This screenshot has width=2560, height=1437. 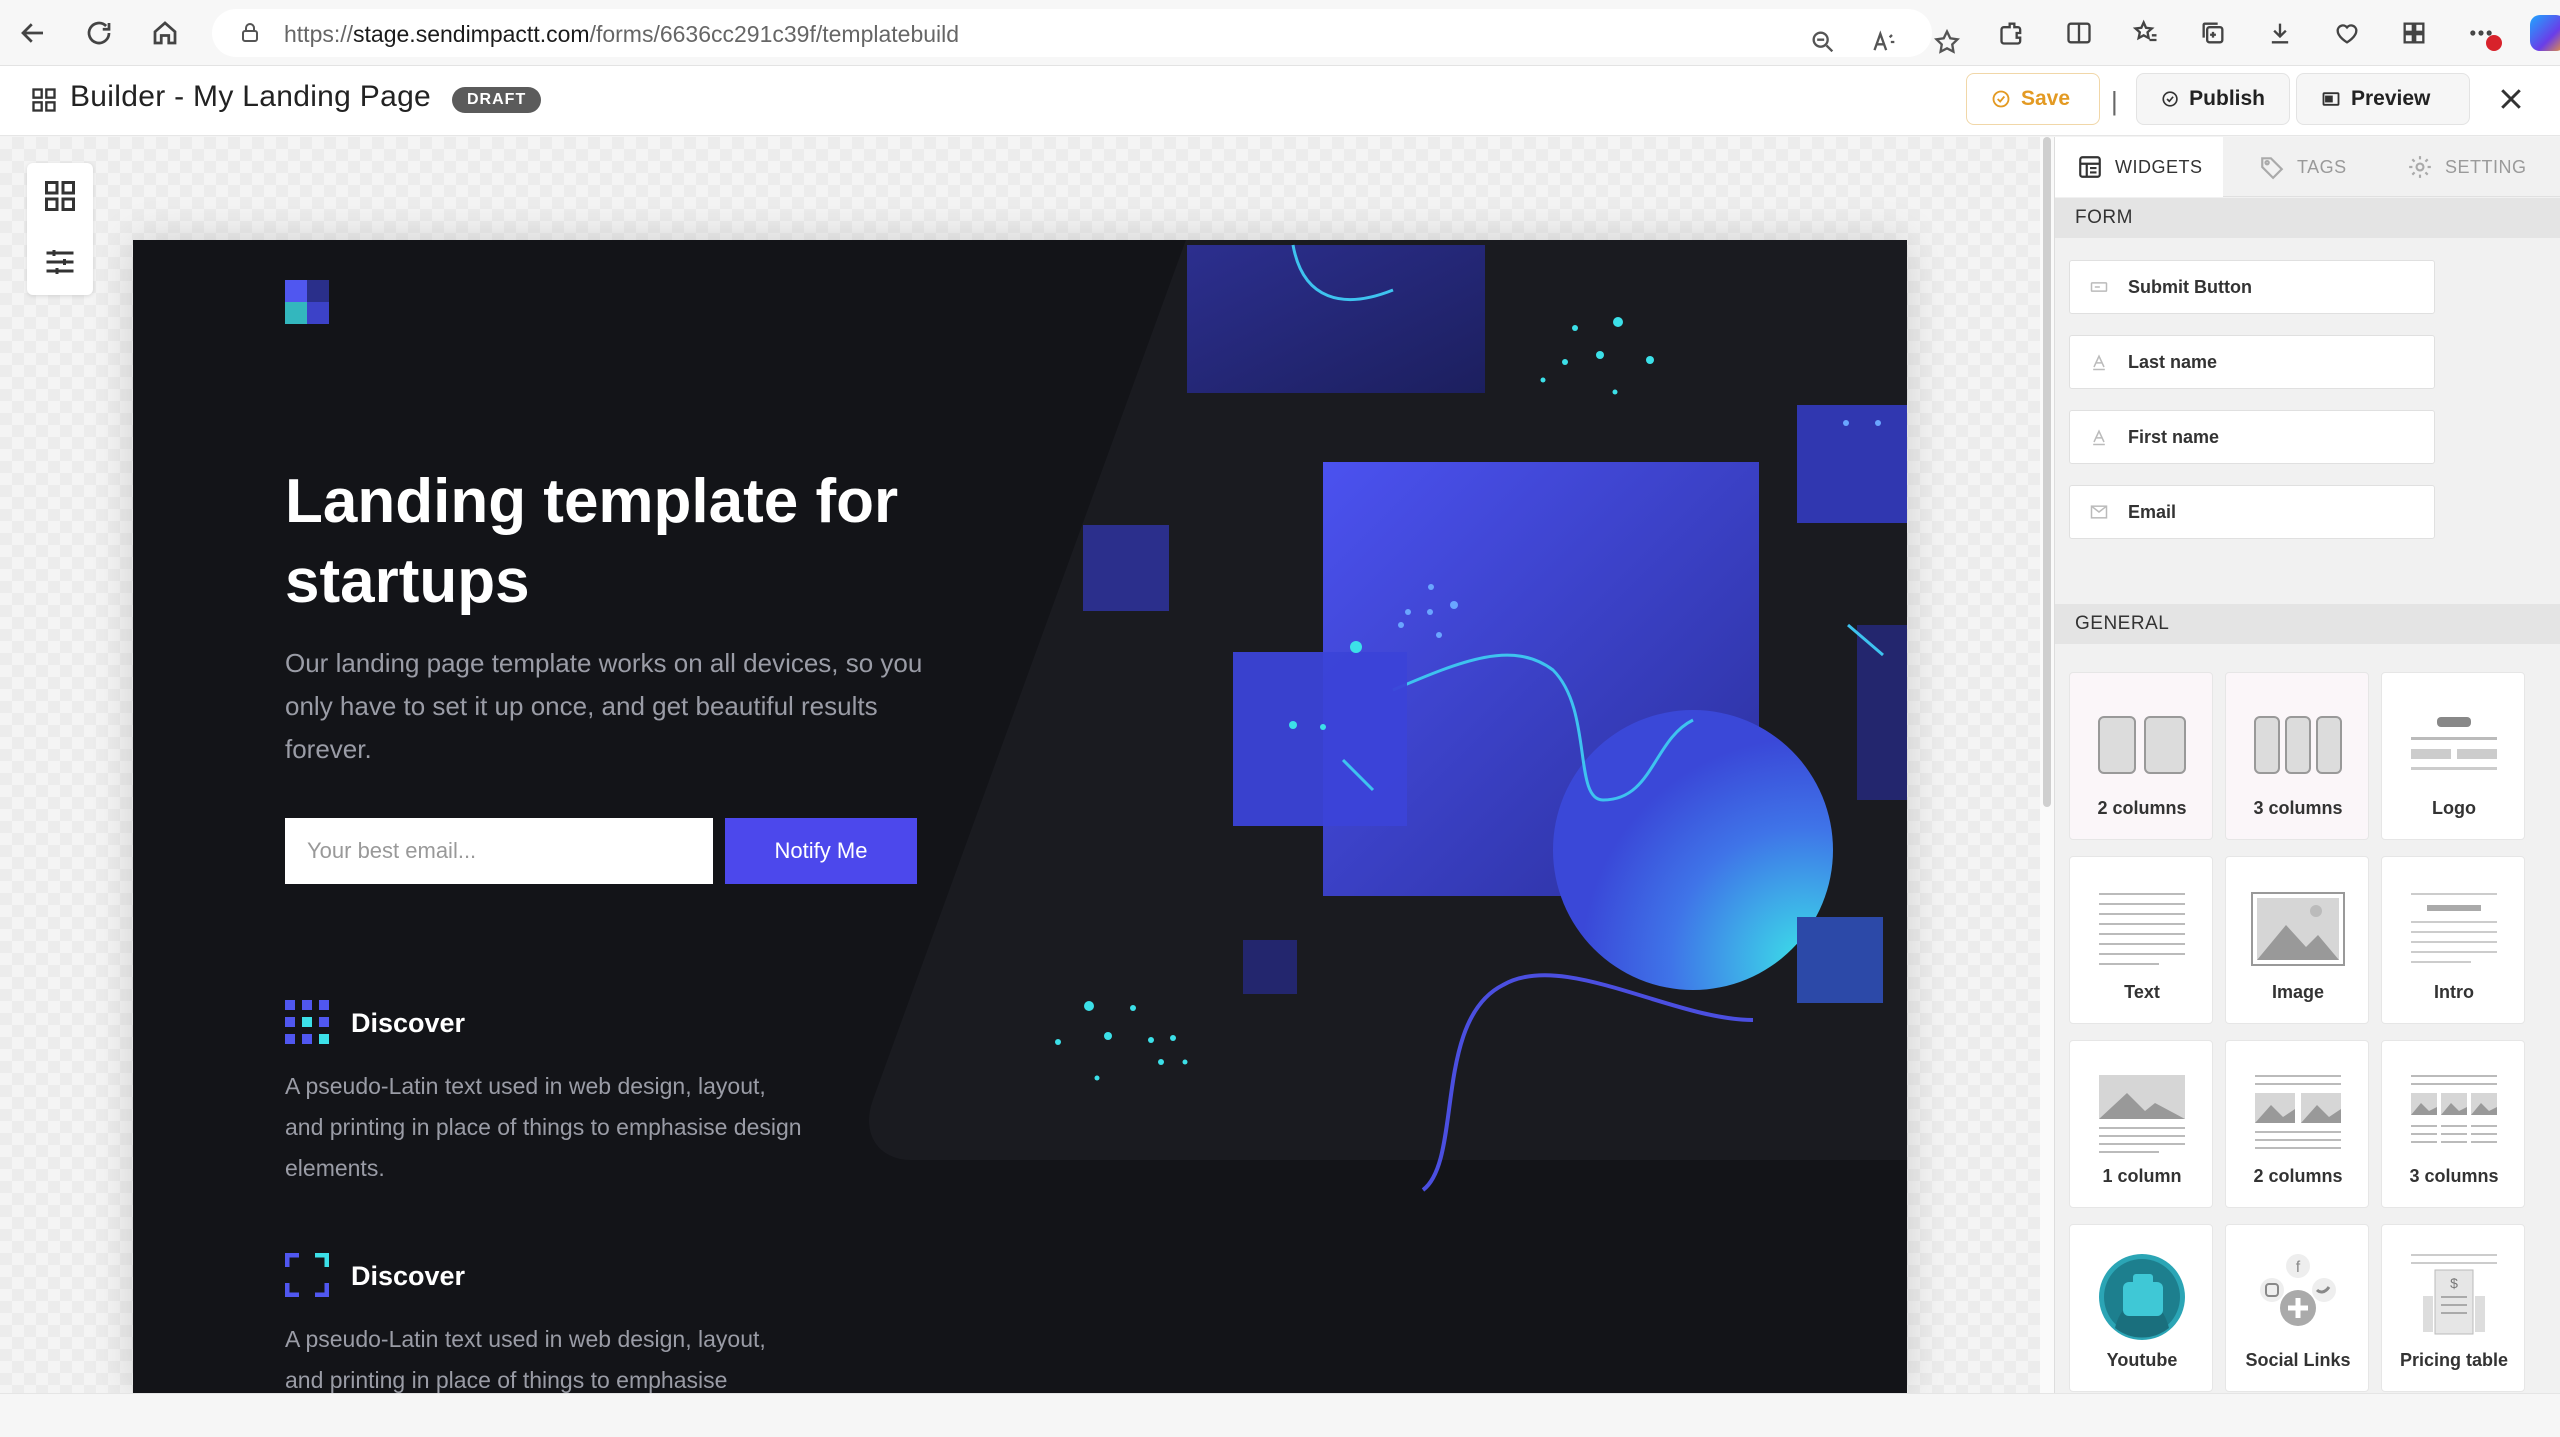 I want to click on panel-tabs: WIDGETS TAGS SETTING, so click(x=2307, y=167).